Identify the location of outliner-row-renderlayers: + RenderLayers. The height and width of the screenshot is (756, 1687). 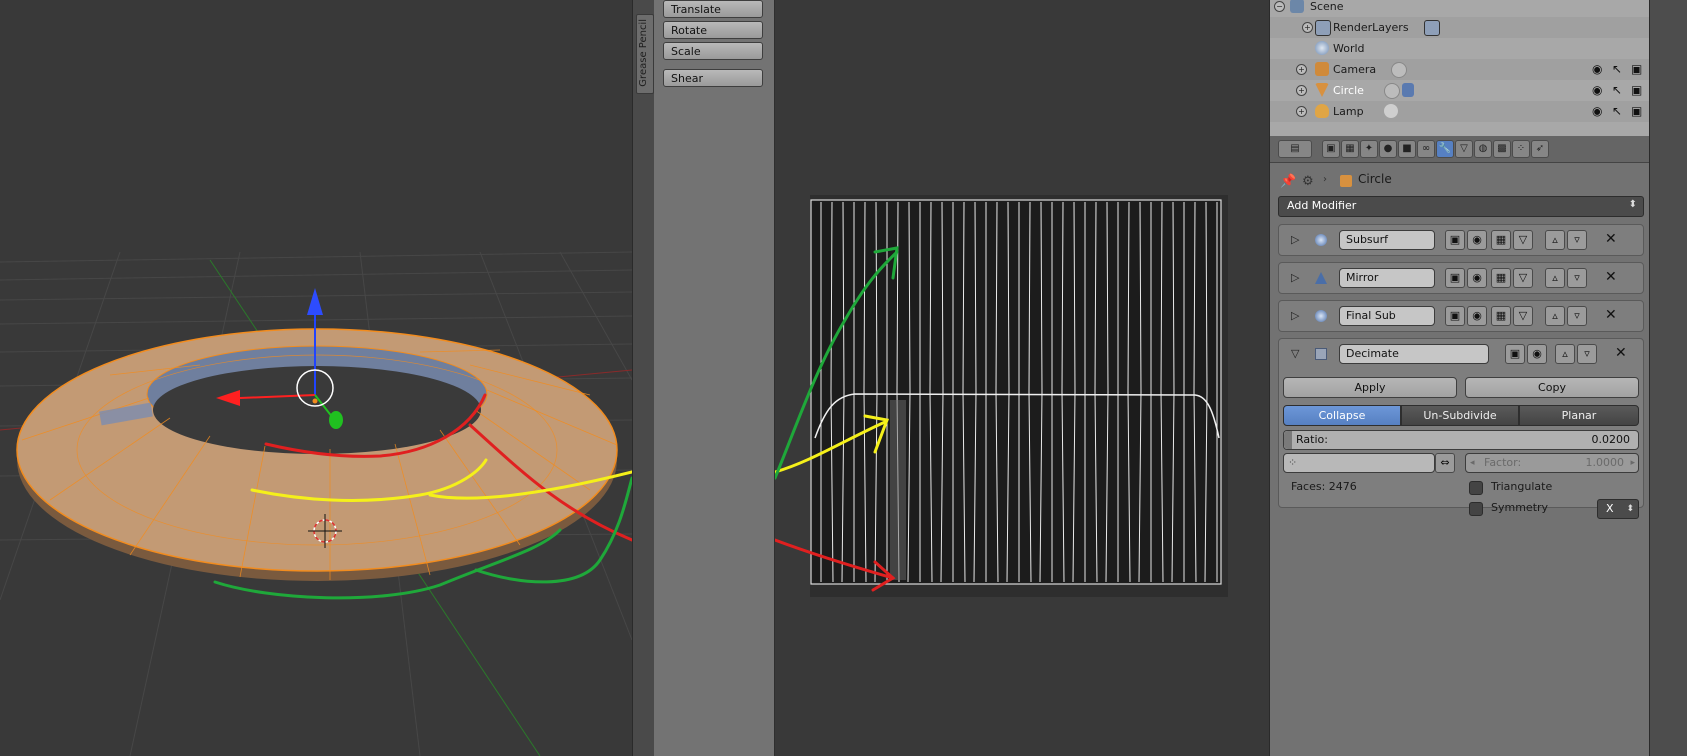
(1460, 27).